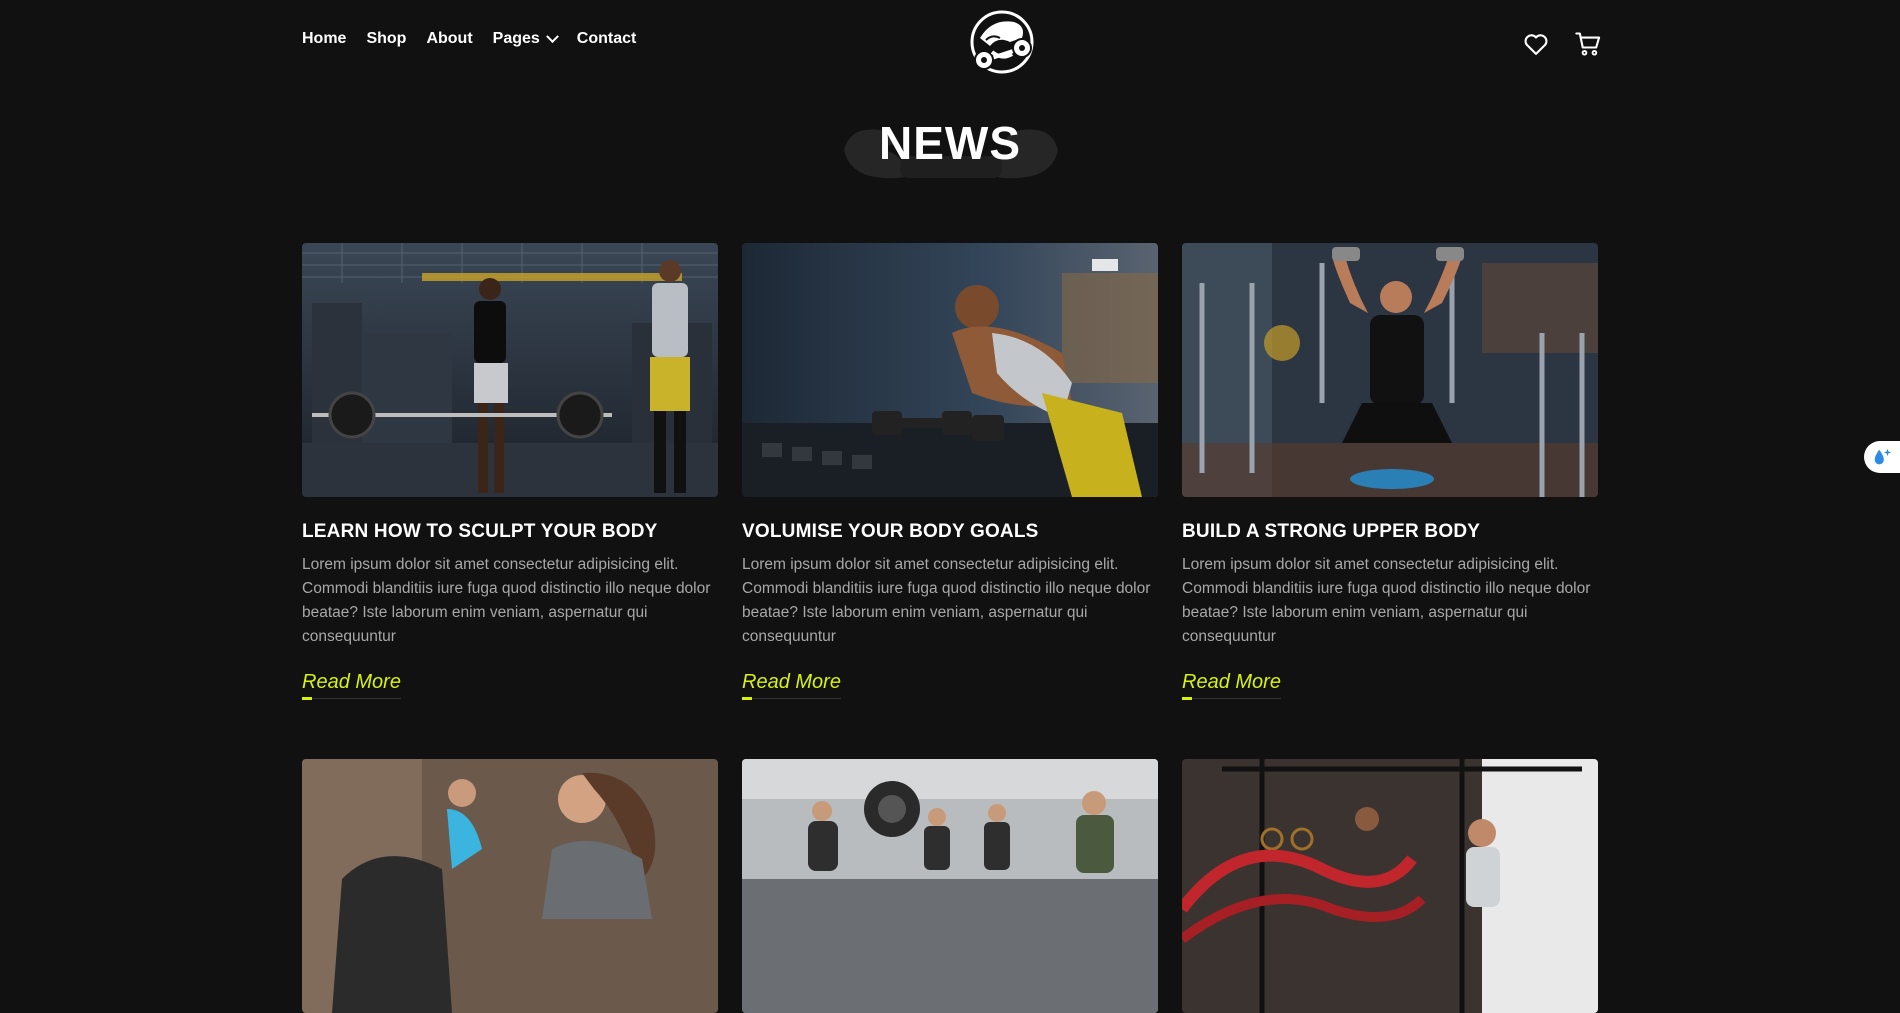 The height and width of the screenshot is (1013, 1900). Describe the element at coordinates (449, 39) in the screenshot. I see `nav-about: About` at that location.